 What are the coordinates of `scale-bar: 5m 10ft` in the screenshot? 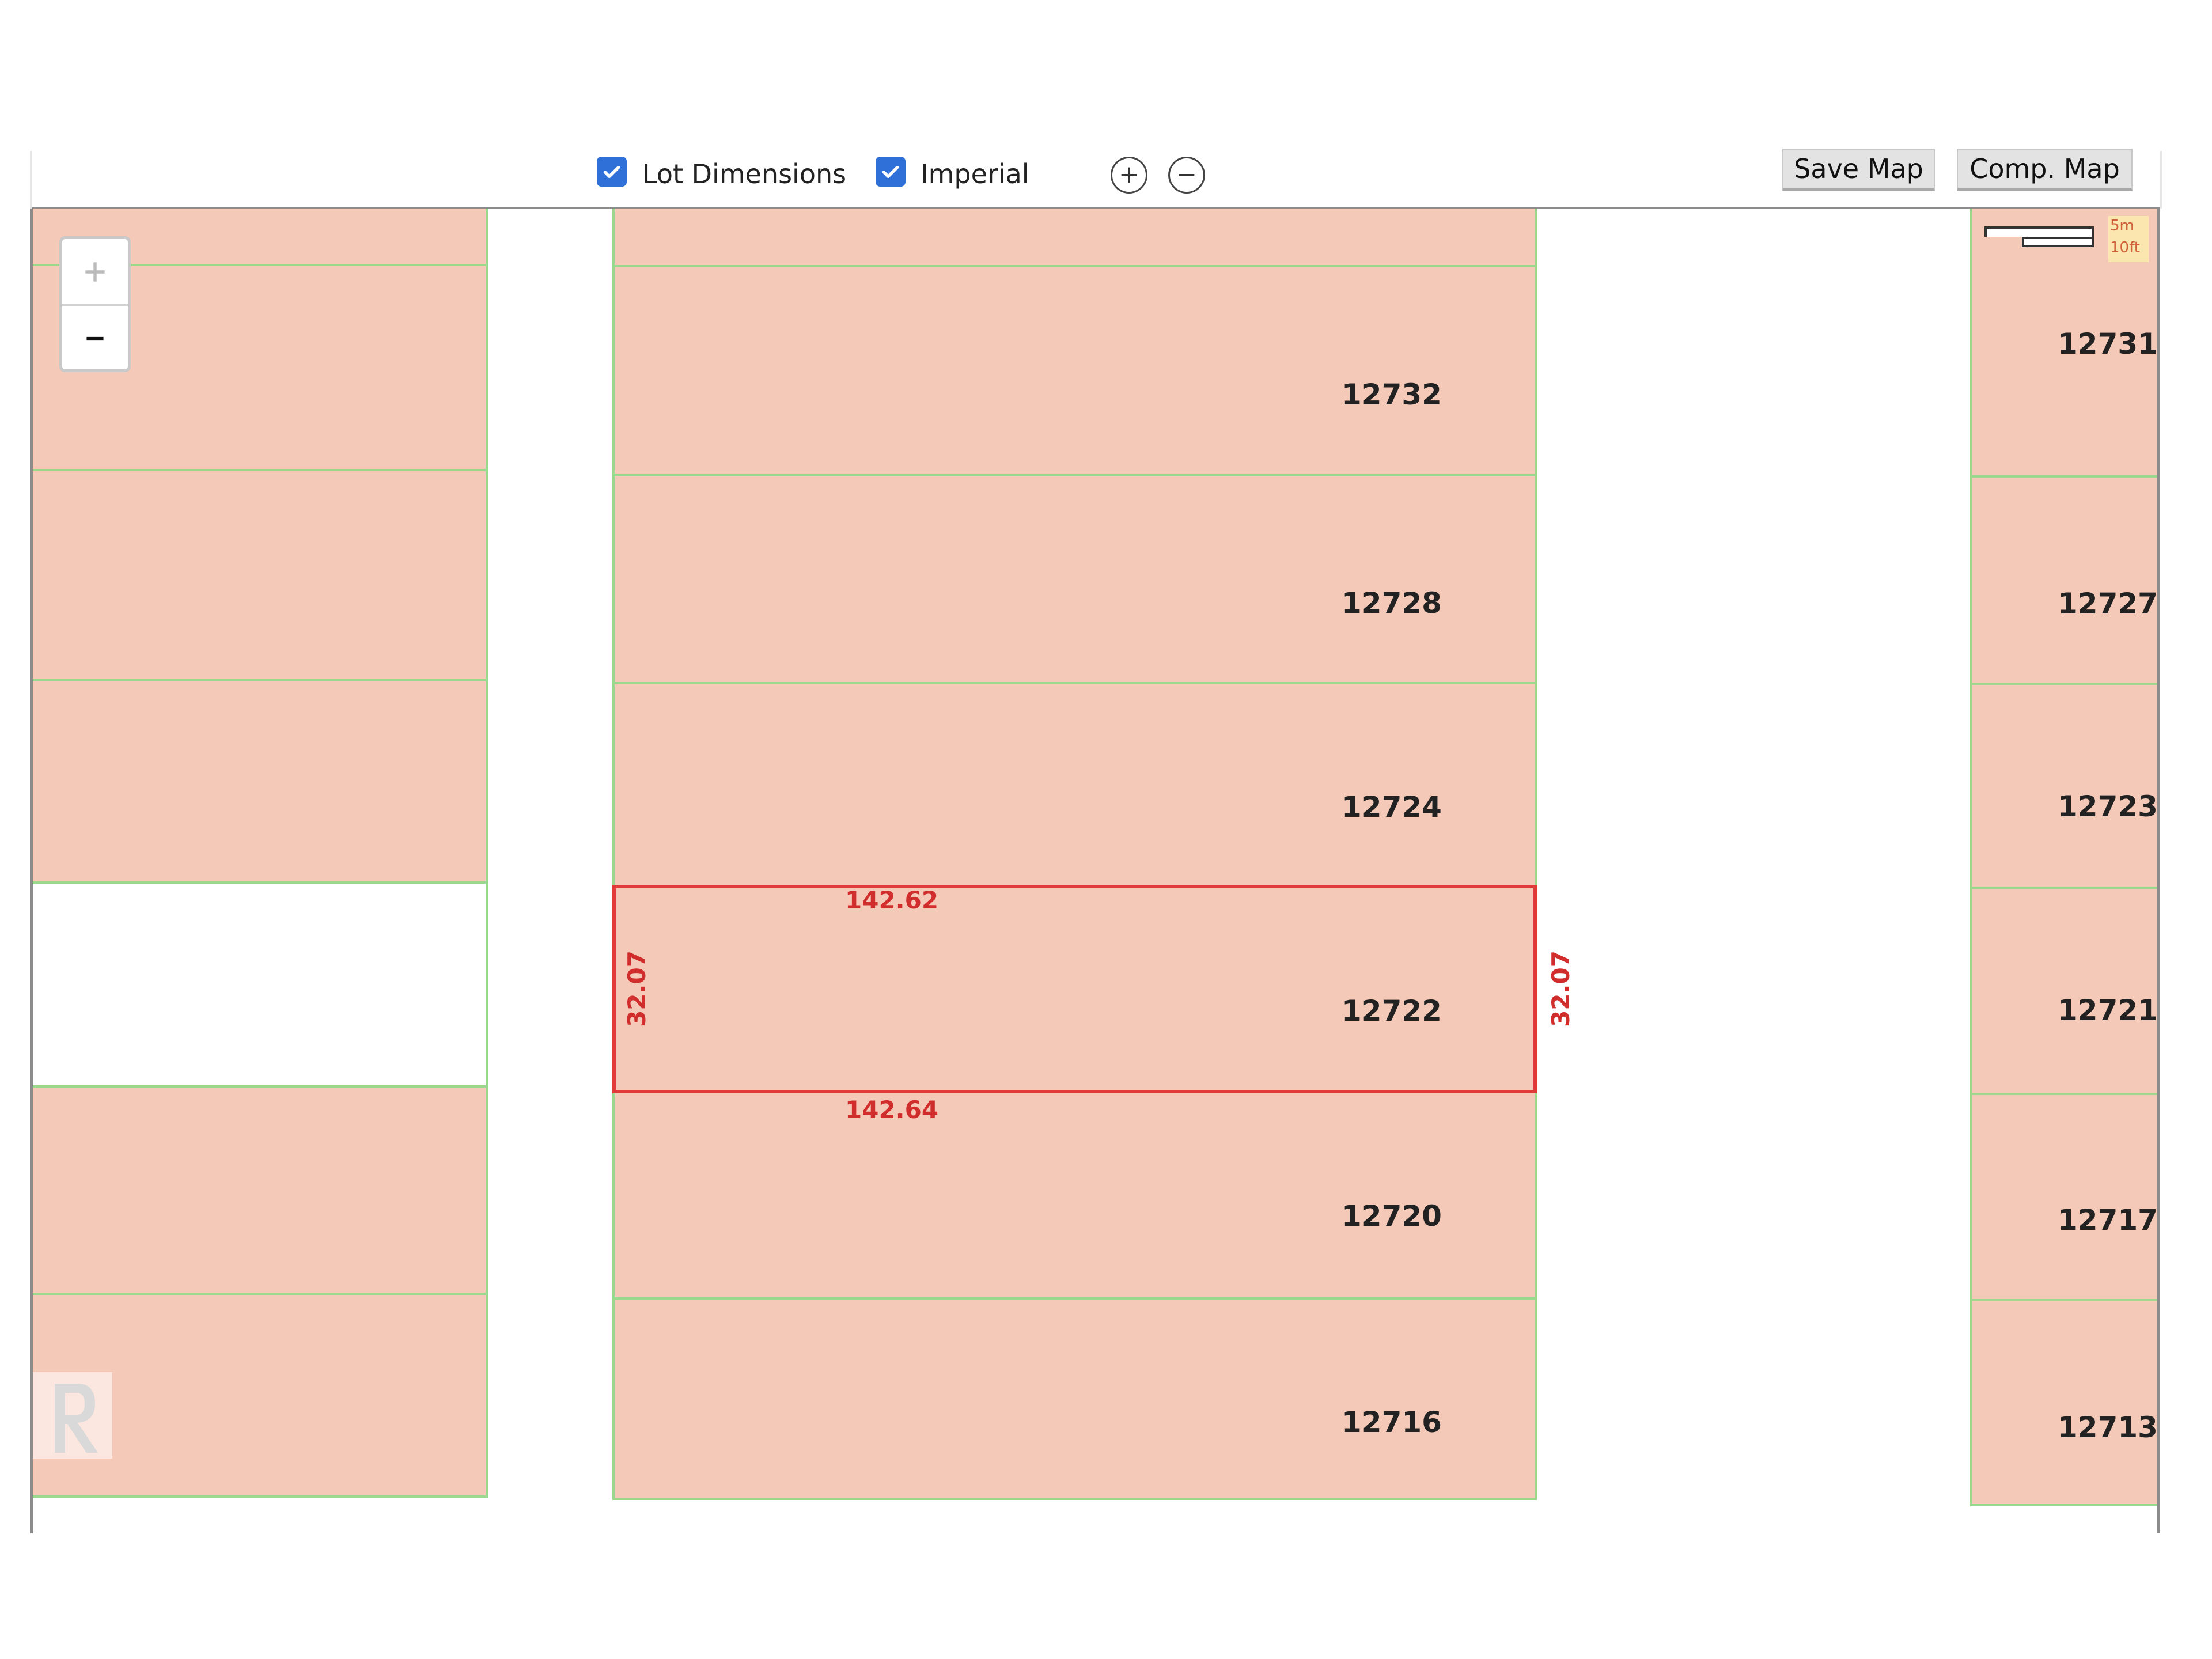 It's located at (2058, 239).